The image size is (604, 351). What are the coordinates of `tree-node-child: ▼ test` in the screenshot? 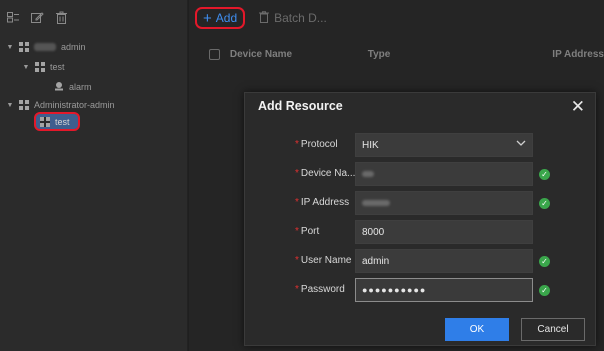 It's located at (43, 67).